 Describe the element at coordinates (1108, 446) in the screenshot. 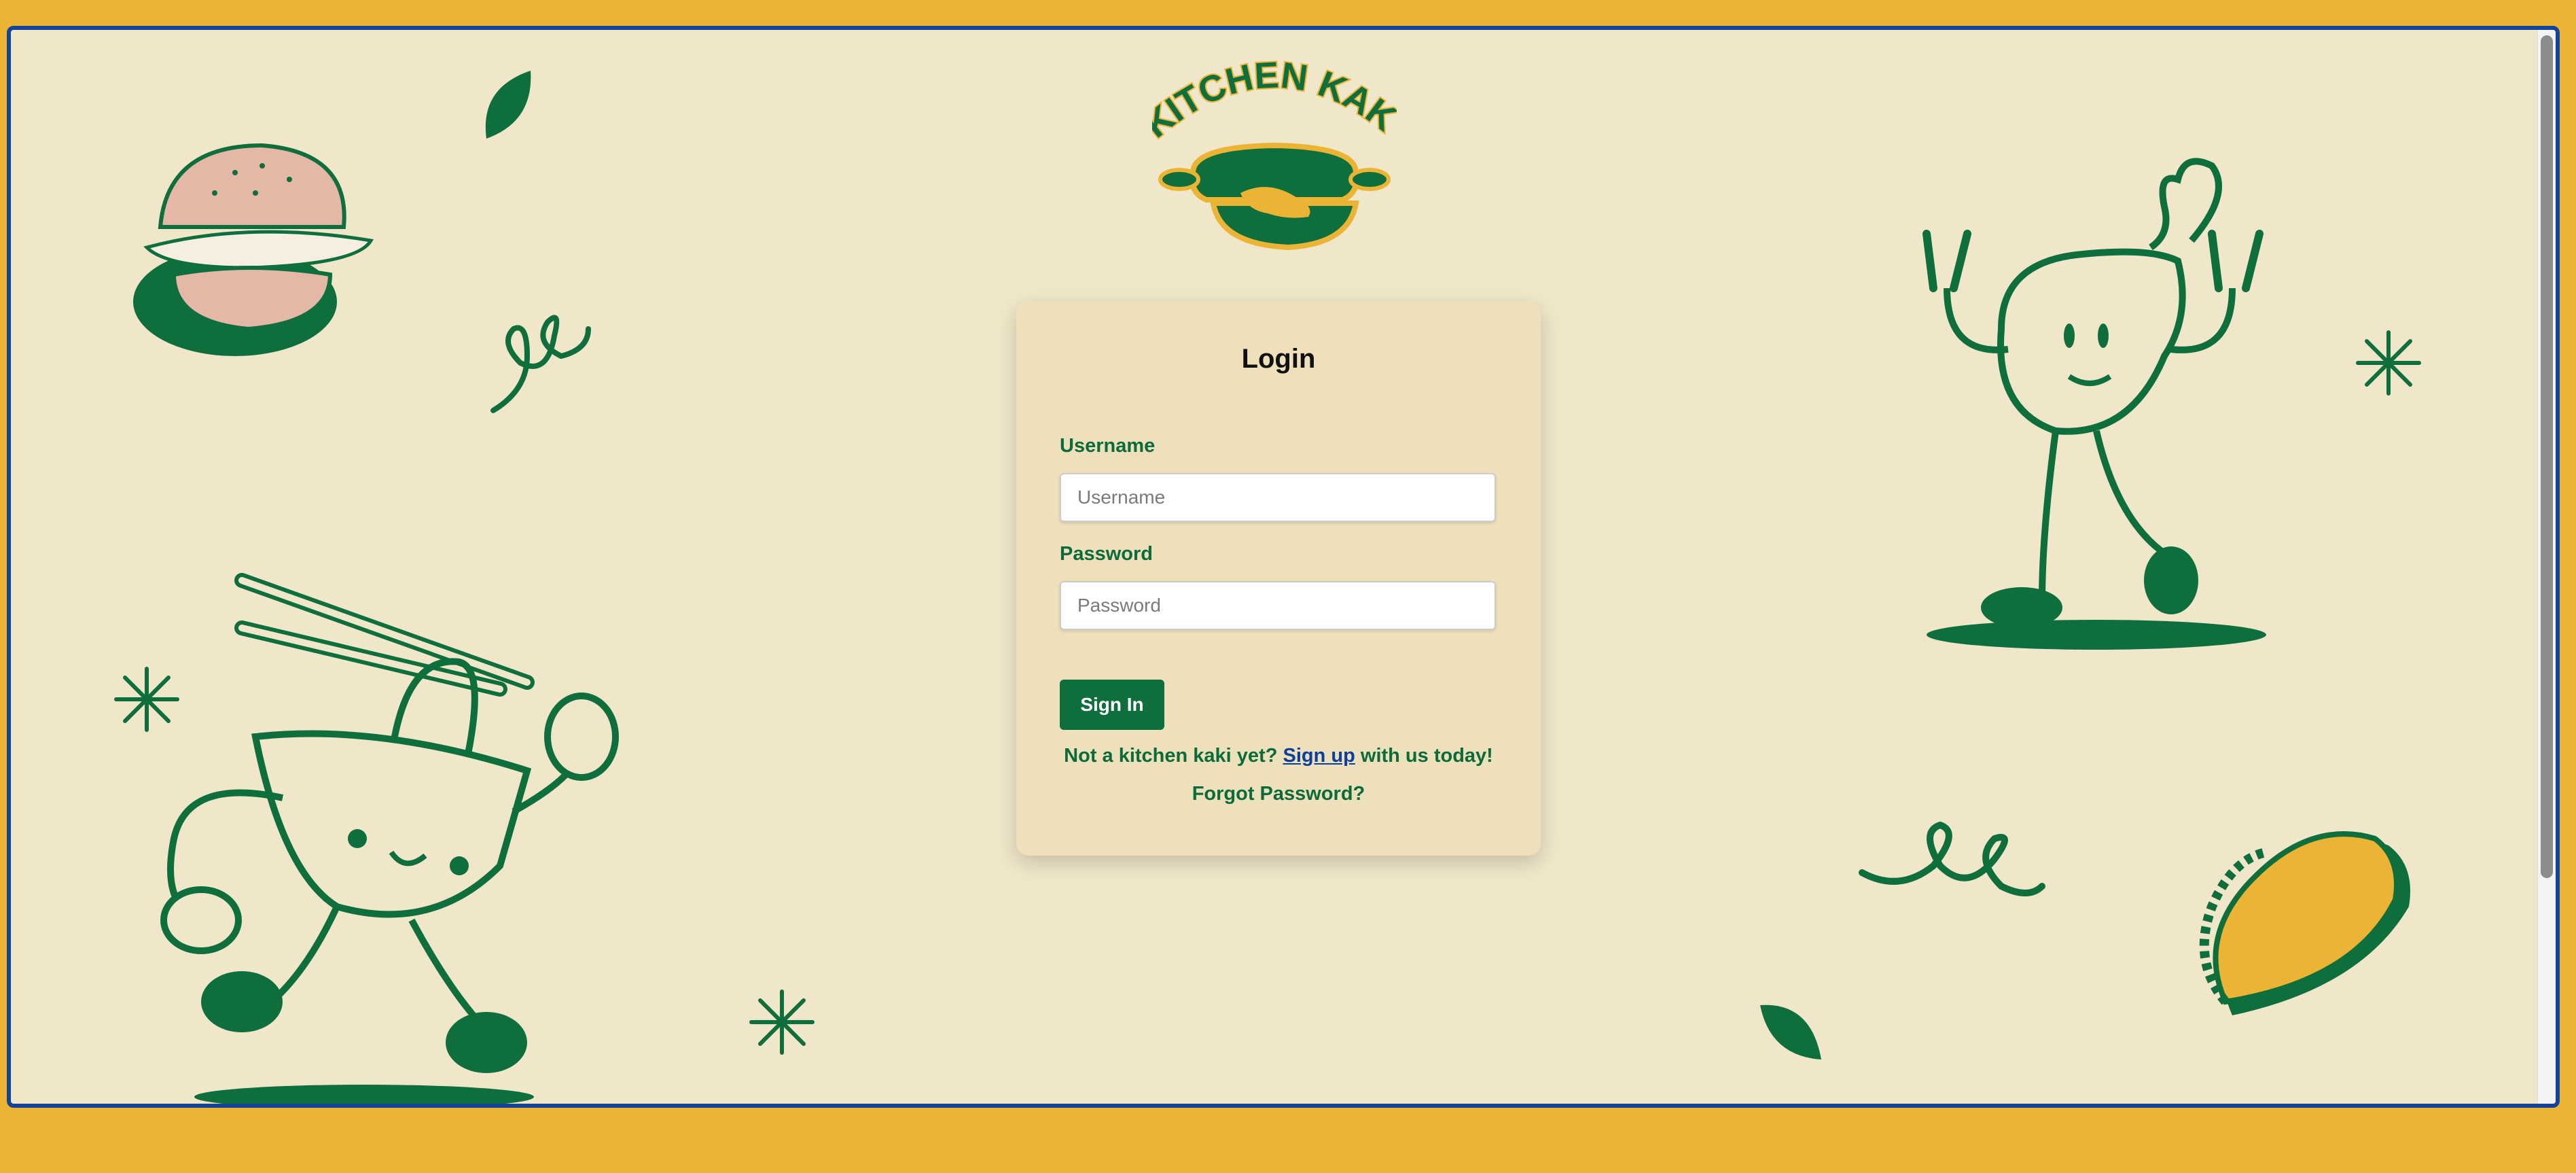

I see `username-label: Username` at that location.